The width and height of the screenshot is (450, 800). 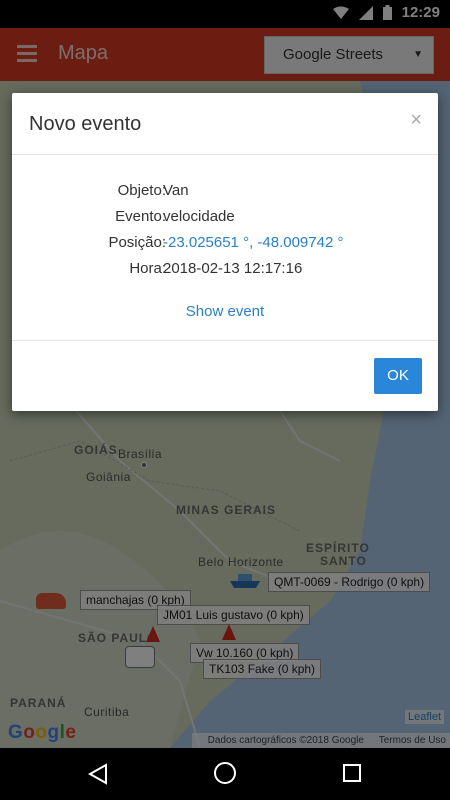 I want to click on field-label: Evento:, so click(x=140, y=216).